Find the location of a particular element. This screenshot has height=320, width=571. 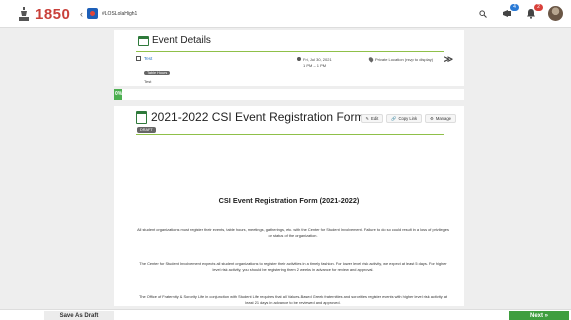

updates-button: 4 is located at coordinates (509, 12).